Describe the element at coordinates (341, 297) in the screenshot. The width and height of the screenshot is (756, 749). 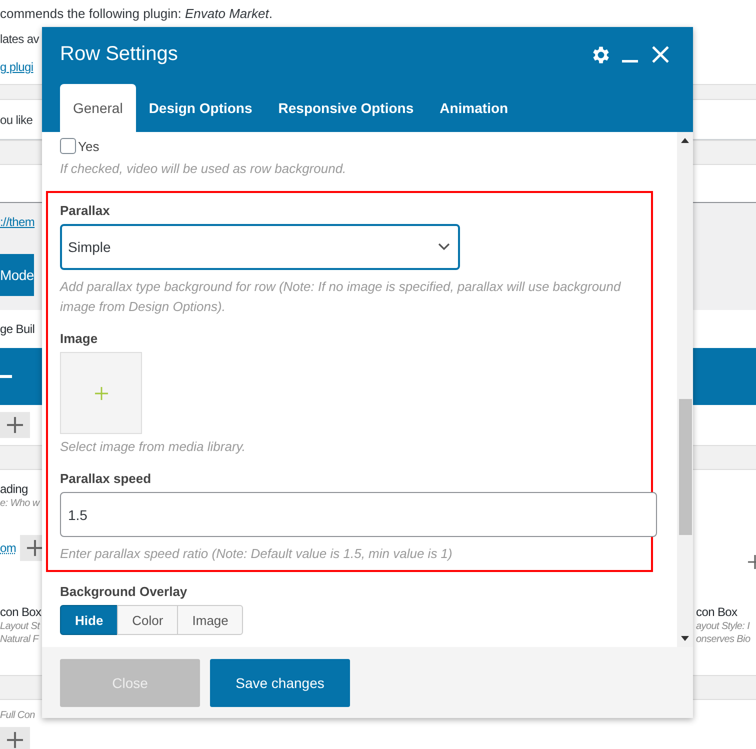
I see `help-text: Add parallax type background for row (Note: If no image is specified, parallax will use background image from Design Options).` at that location.